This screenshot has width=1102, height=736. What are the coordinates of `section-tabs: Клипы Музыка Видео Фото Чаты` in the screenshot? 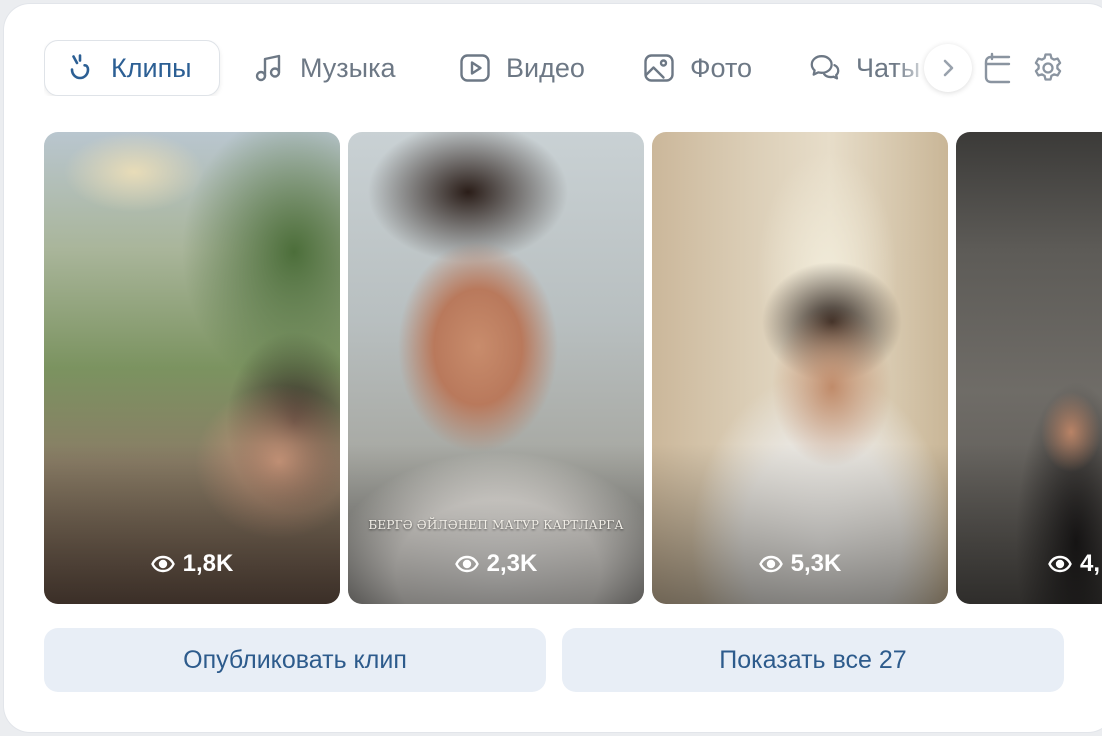 It's located at (573, 68).